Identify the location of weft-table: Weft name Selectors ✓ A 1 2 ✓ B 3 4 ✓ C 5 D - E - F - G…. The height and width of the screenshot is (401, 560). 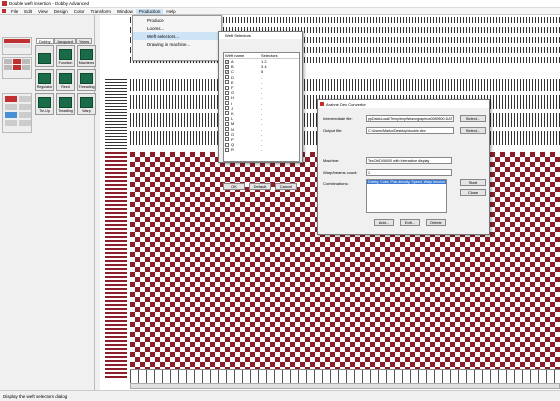
(261, 107).